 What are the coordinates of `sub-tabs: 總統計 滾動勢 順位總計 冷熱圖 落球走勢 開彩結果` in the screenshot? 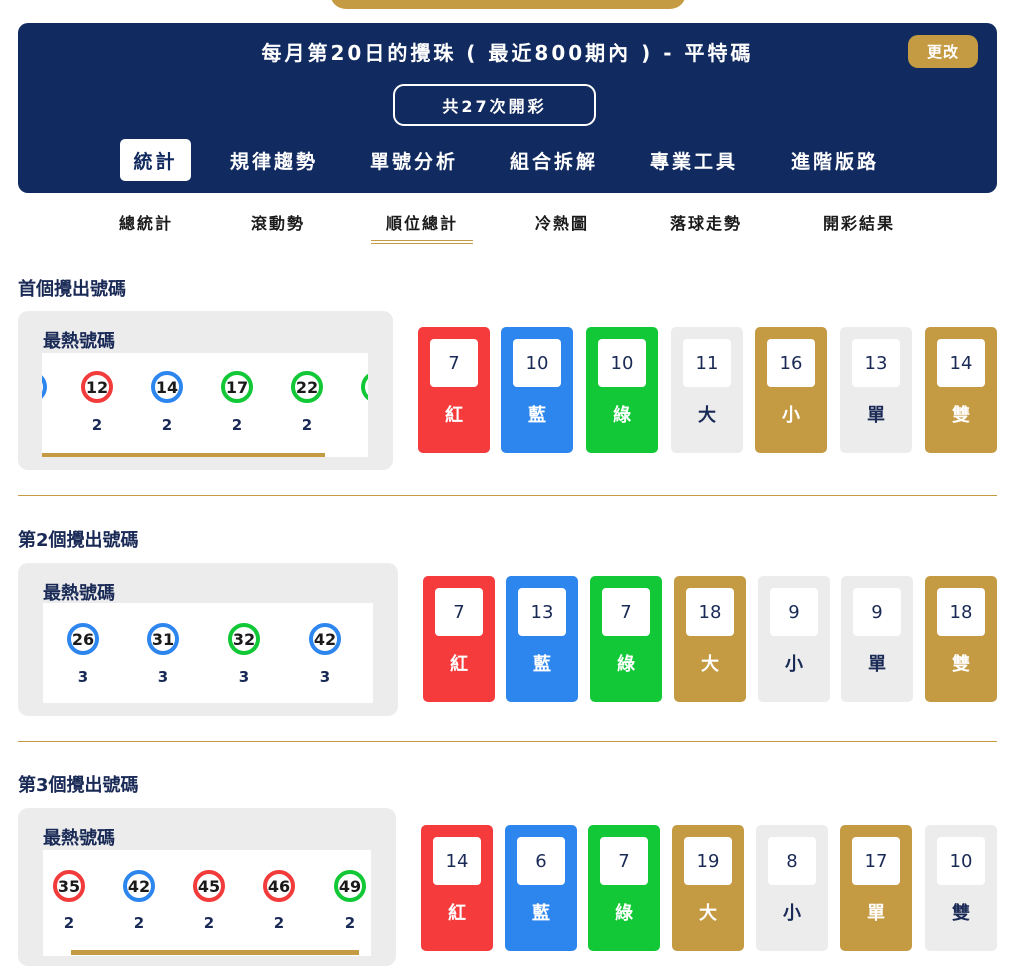 It's located at (512, 228).